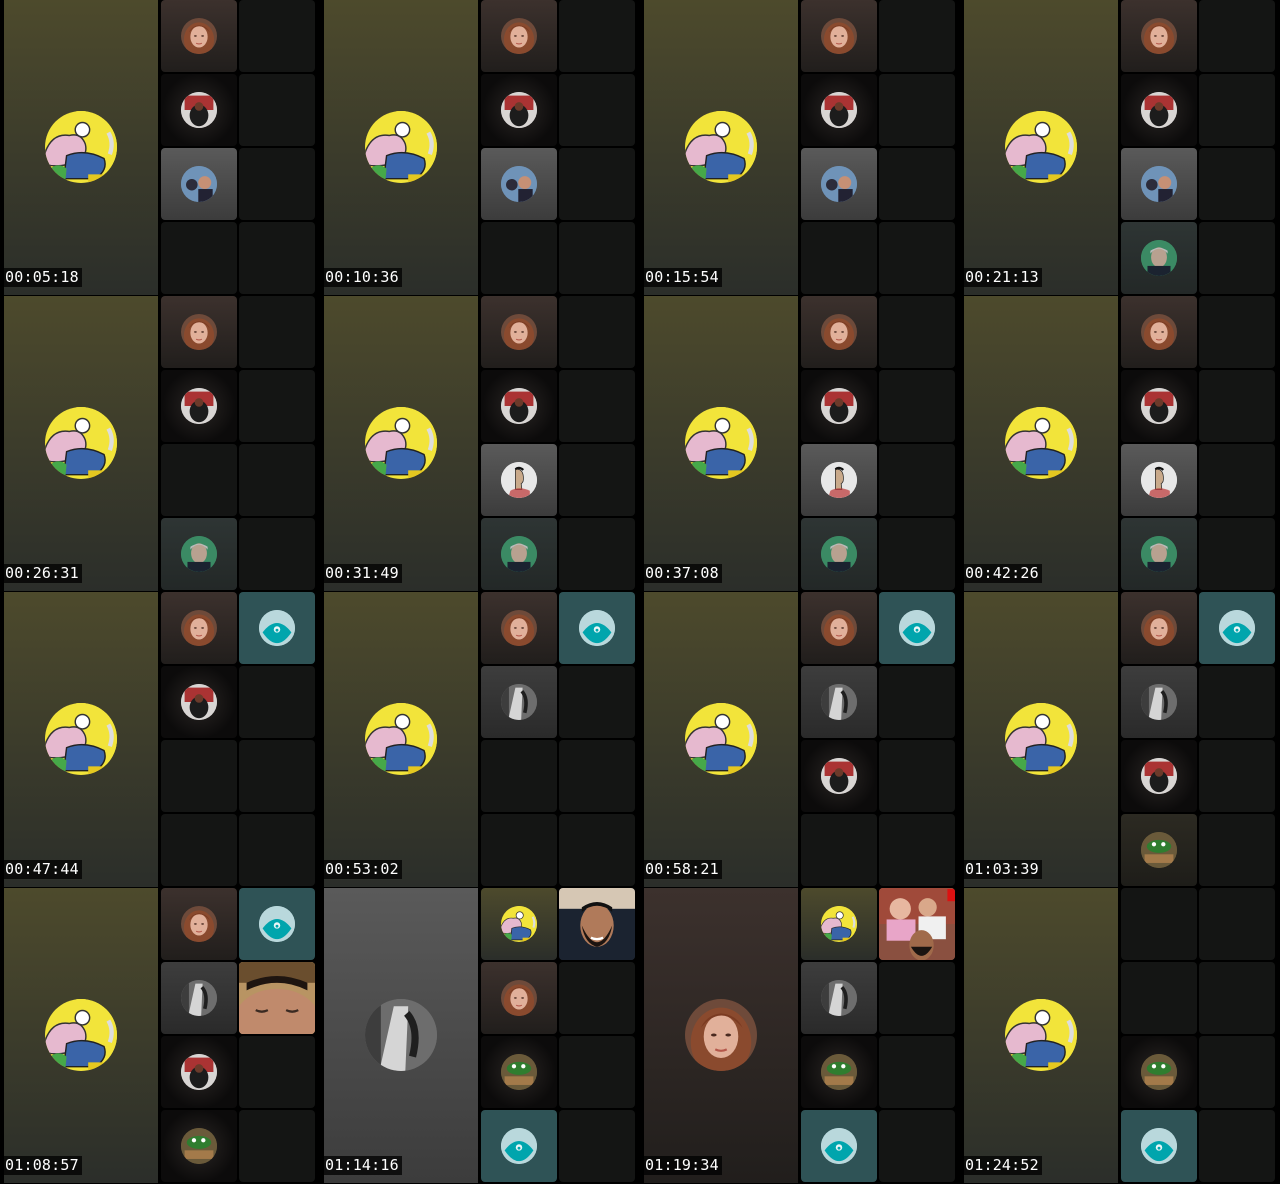  What do you see at coordinates (1003, 573) in the screenshot?
I see `timestamp-label: 00:42:26` at bounding box center [1003, 573].